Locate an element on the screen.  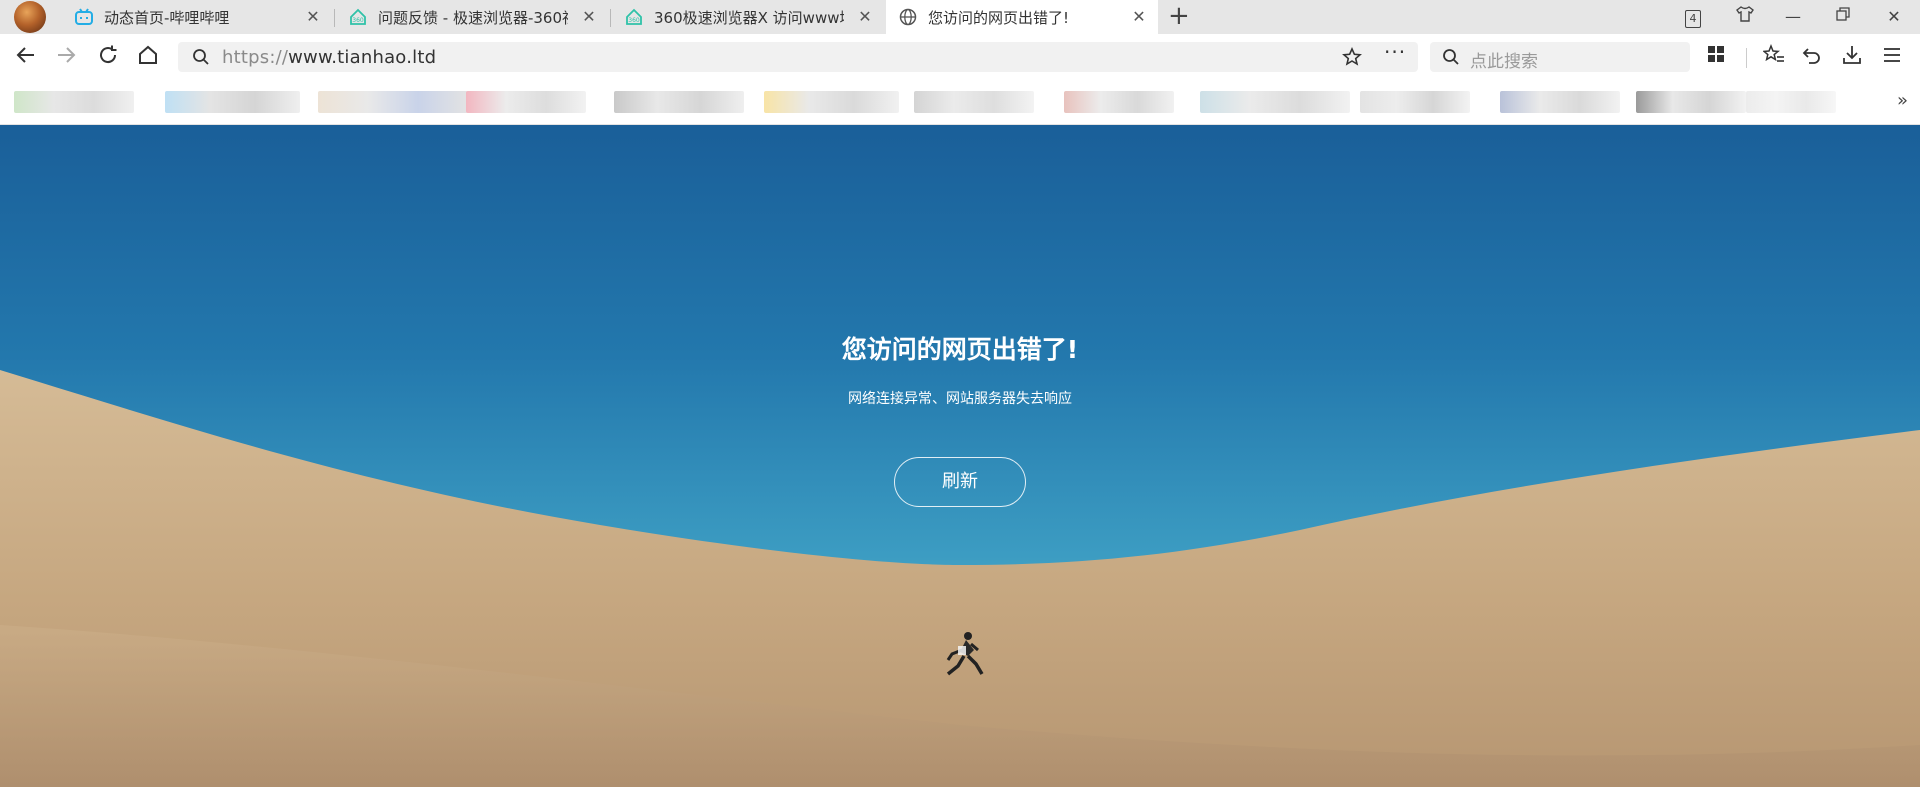
favorites-list-icon is located at coordinates (1774, 57).